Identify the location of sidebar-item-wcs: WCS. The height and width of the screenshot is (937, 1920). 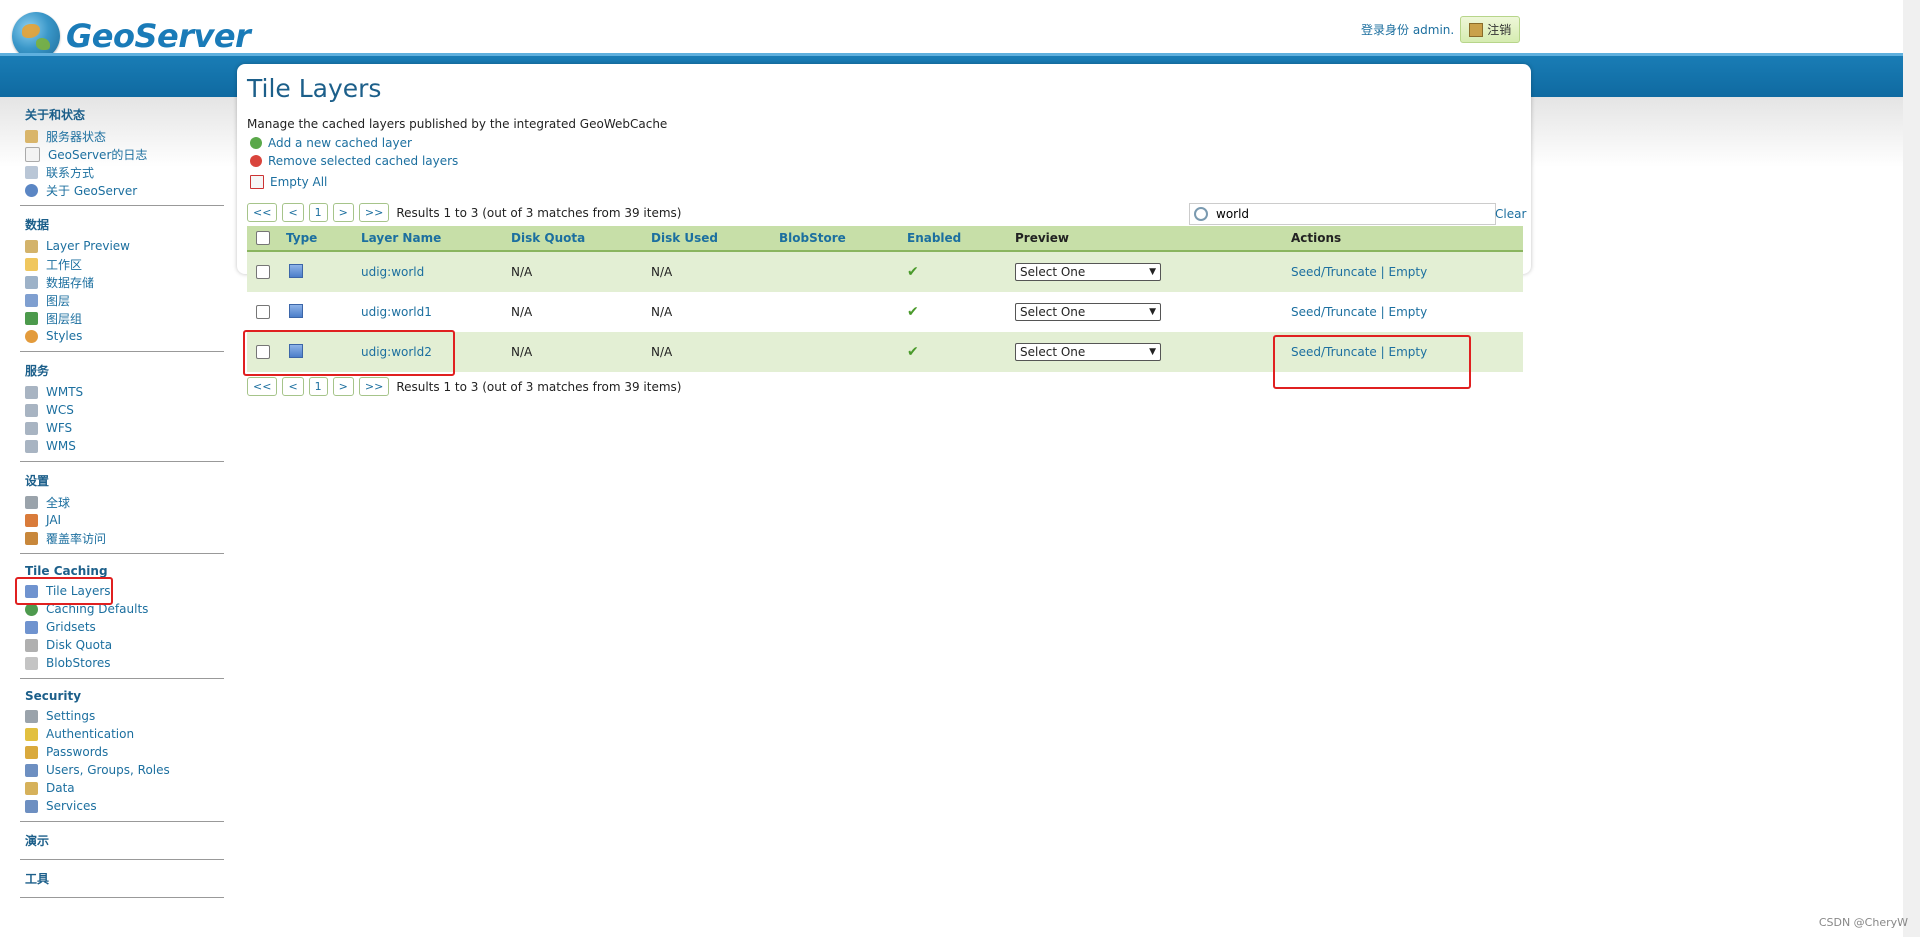
(124, 410).